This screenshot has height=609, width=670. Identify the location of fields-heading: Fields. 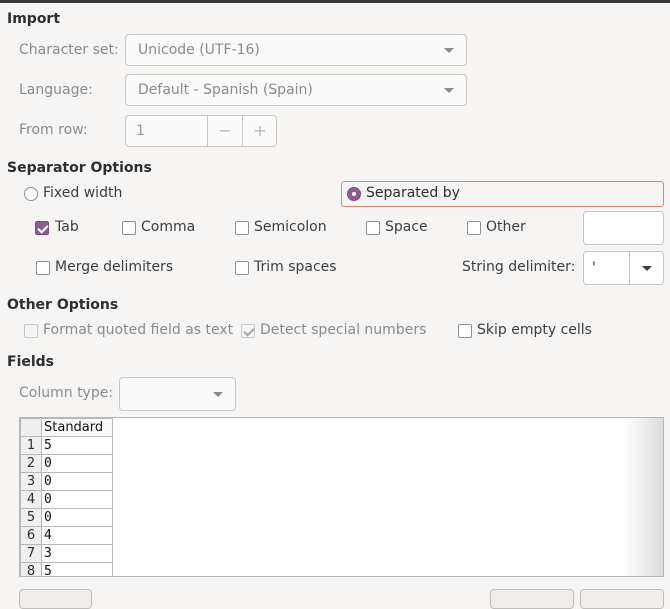
(31, 362).